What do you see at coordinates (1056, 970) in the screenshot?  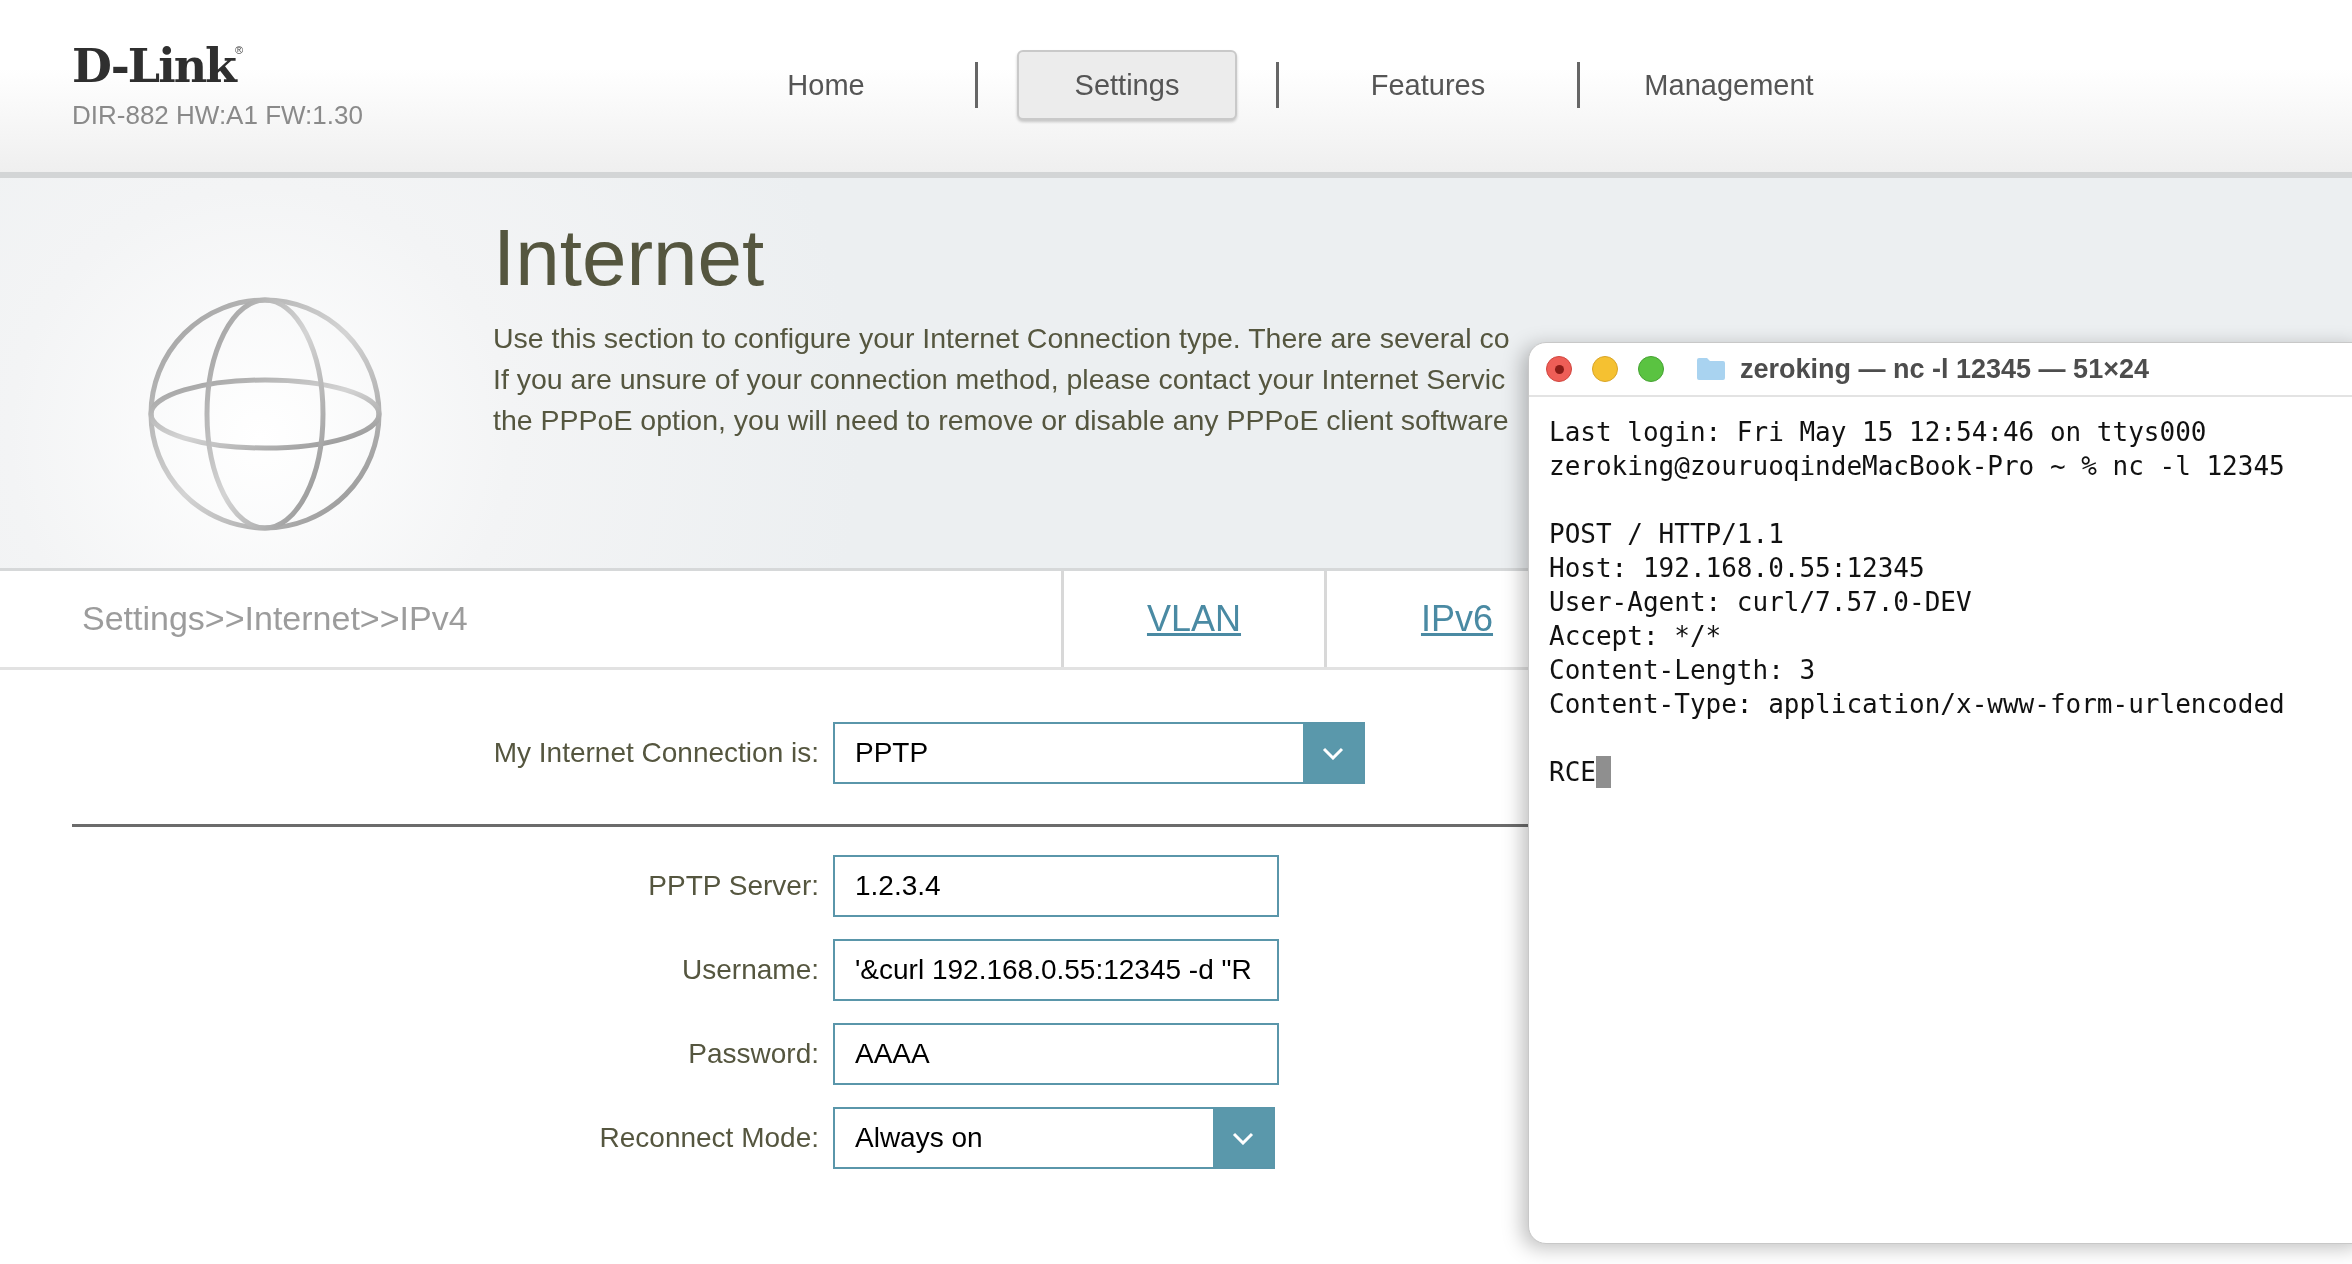 I see `input-field: '&curl 192.168.0.55:12345 -d "R` at bounding box center [1056, 970].